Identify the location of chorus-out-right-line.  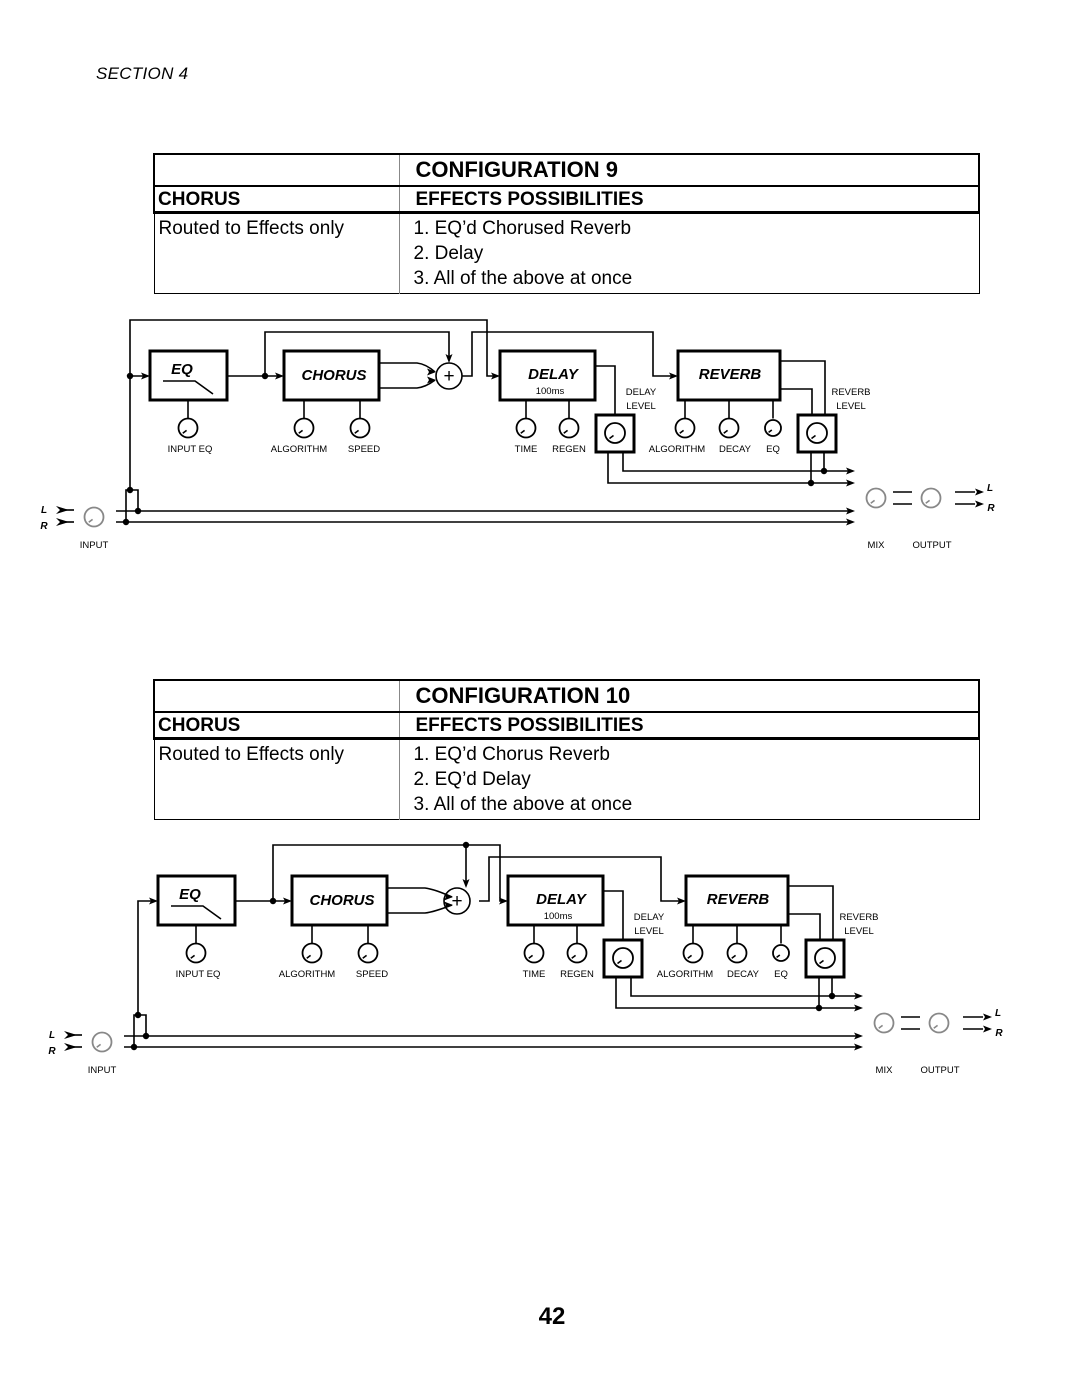
(407, 384).